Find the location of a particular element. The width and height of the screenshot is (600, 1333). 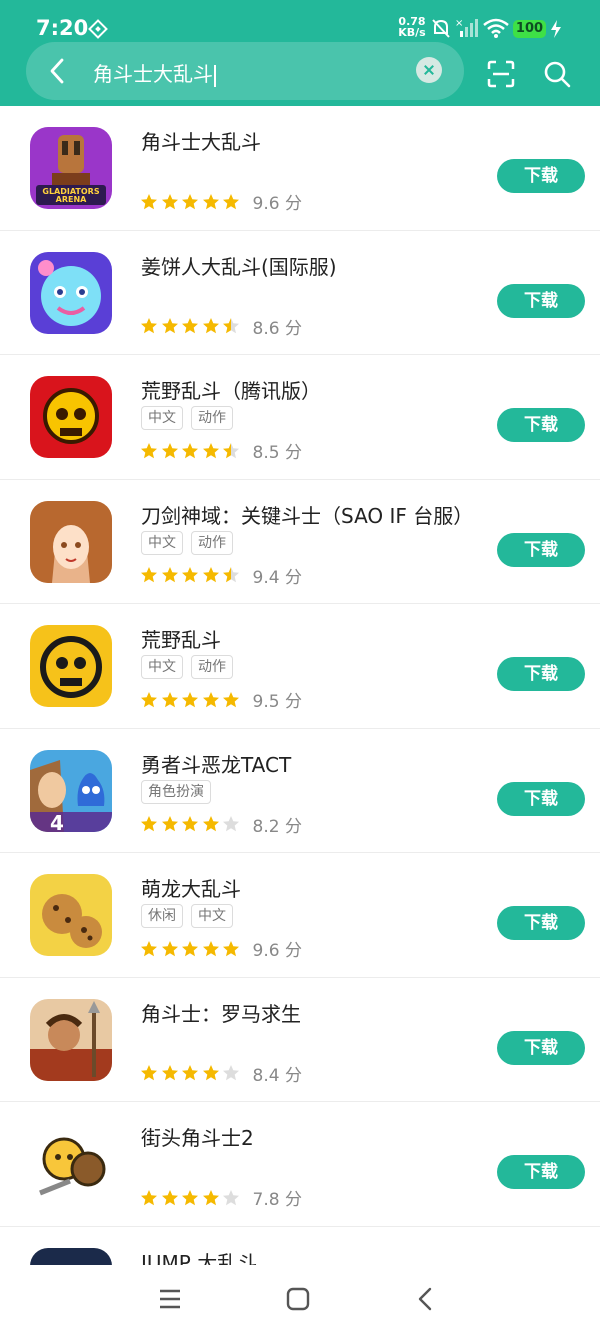

app-title: 姜饼人大乱斗(国际服) is located at coordinates (239, 265).